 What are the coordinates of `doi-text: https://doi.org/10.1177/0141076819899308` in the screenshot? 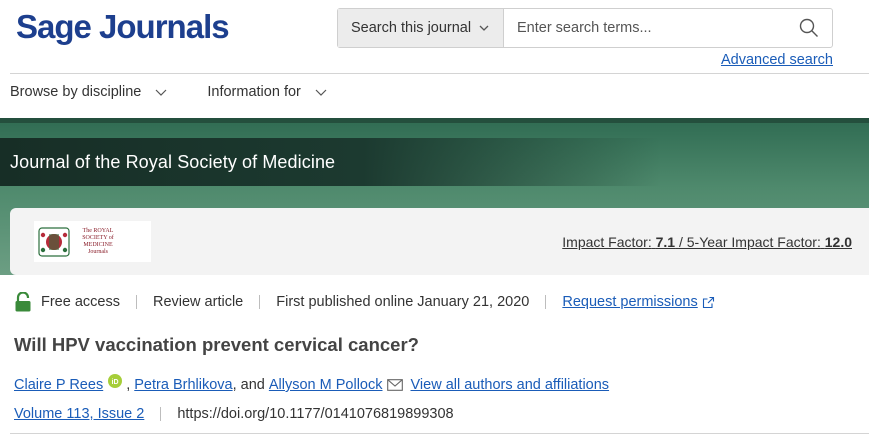 It's located at (315, 414).